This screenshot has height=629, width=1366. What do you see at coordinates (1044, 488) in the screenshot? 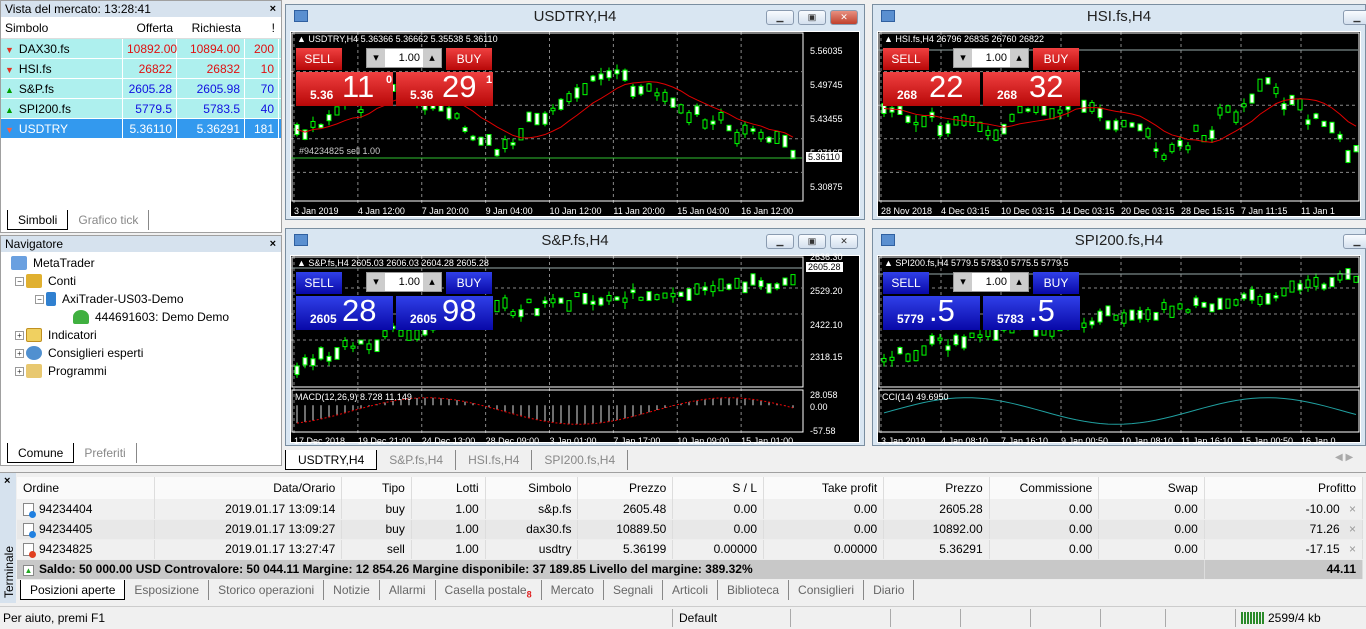
I see `column-header: Commissione` at bounding box center [1044, 488].